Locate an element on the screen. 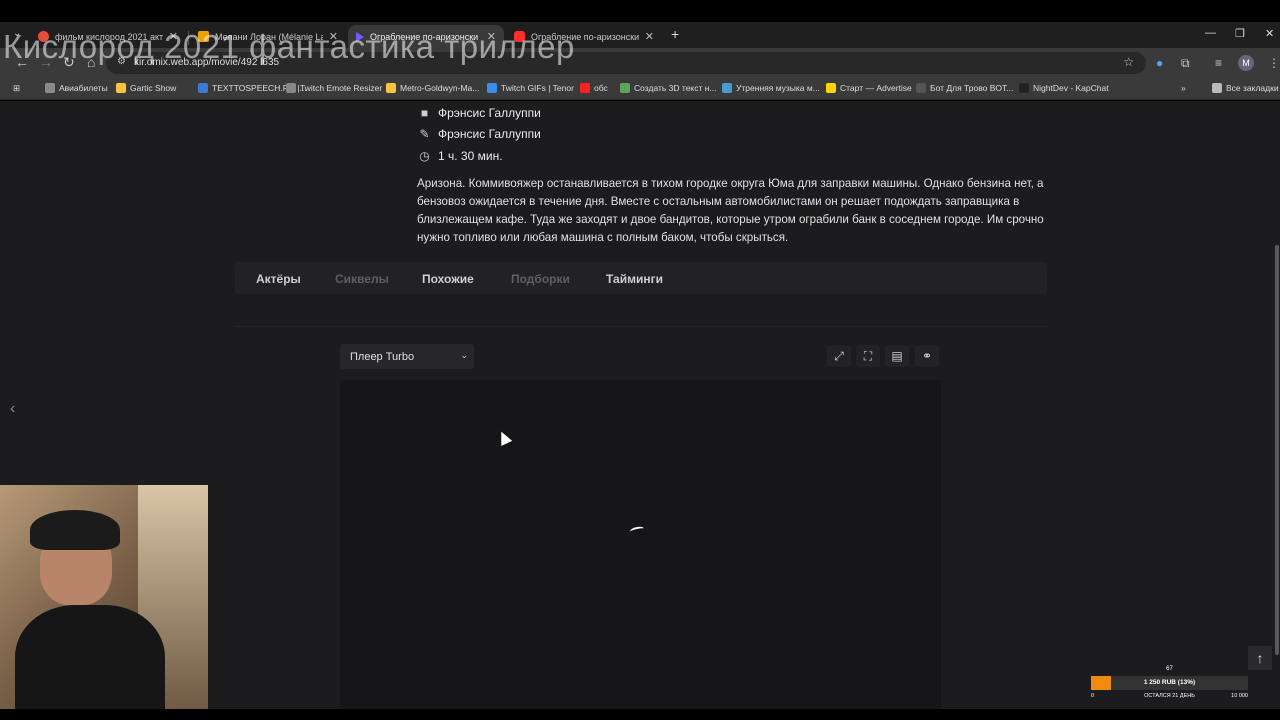 This screenshot has width=1280, height=720. scroll-to-top-button: ↑ is located at coordinates (1260, 658).